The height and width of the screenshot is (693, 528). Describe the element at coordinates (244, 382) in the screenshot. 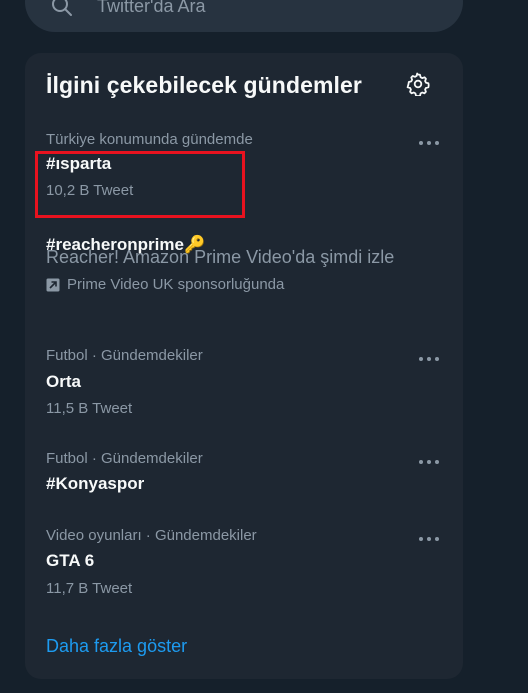

I see `trend-item: Futbol · Gündemdekiler Orta 11,5 B Tweet` at that location.